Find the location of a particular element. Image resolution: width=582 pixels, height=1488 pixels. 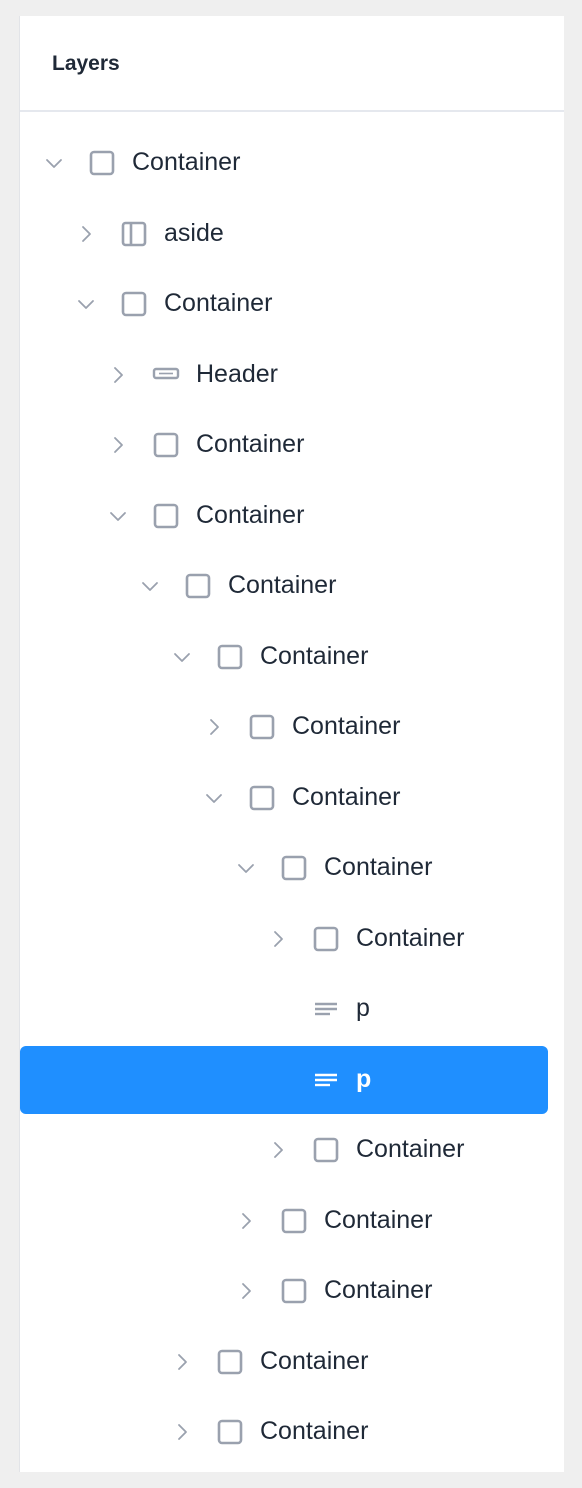

header-icon is located at coordinates (166, 375).